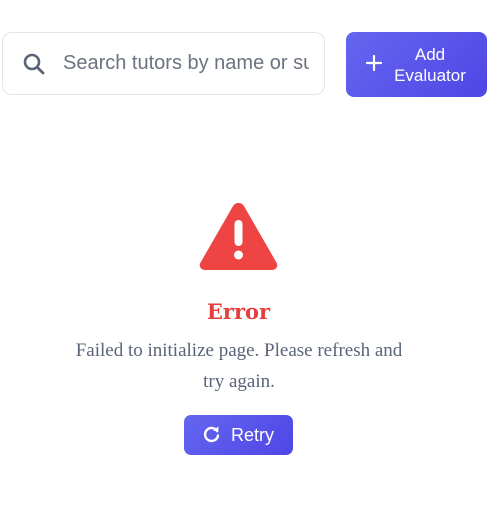 This screenshot has height=512, width=497. Describe the element at coordinates (34, 64) in the screenshot. I see `search-icon` at that location.